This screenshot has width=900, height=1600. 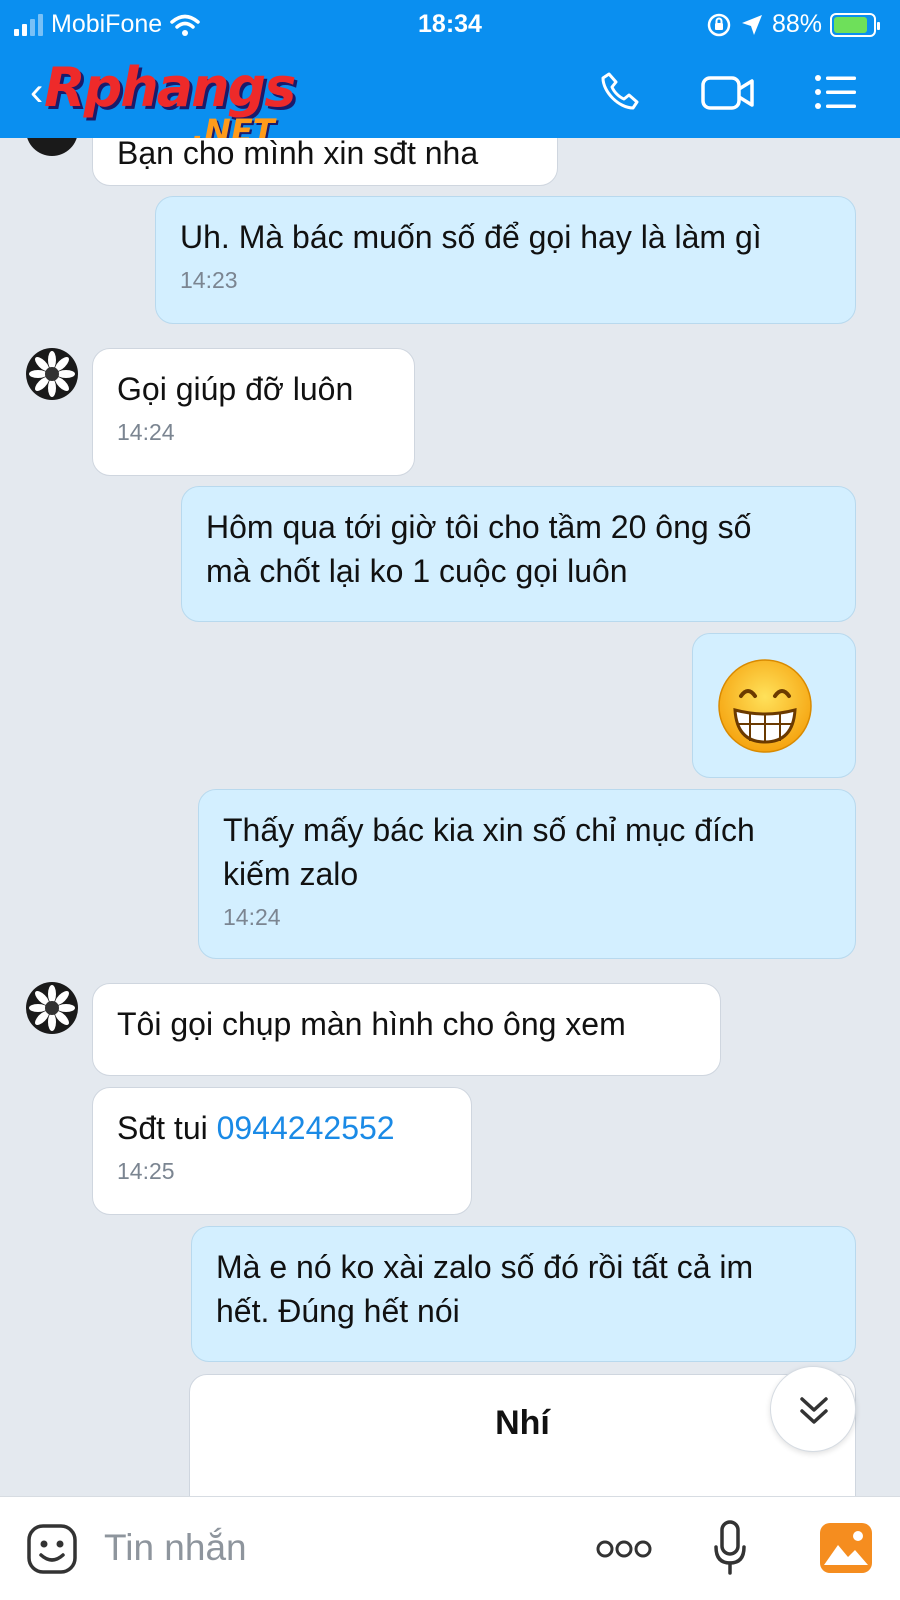 What do you see at coordinates (282, 1151) in the screenshot?
I see `message-bubble-incoming: Sđt tui 0944242552 14:25` at bounding box center [282, 1151].